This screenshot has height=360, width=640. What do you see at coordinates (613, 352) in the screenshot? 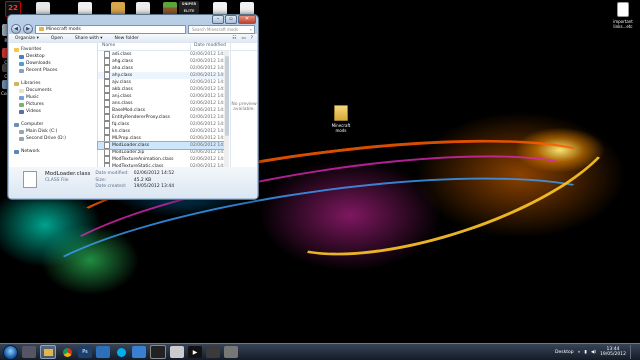
I see `clock: 13:44 19/05/2012` at bounding box center [613, 352].